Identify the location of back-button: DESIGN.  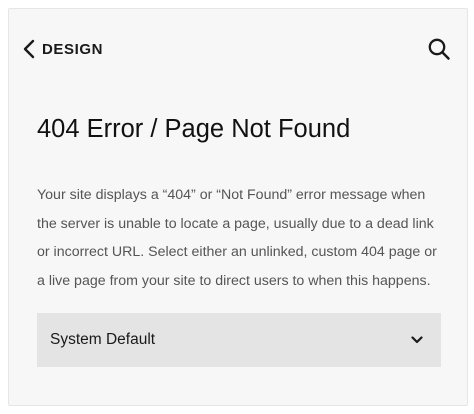
(63, 49).